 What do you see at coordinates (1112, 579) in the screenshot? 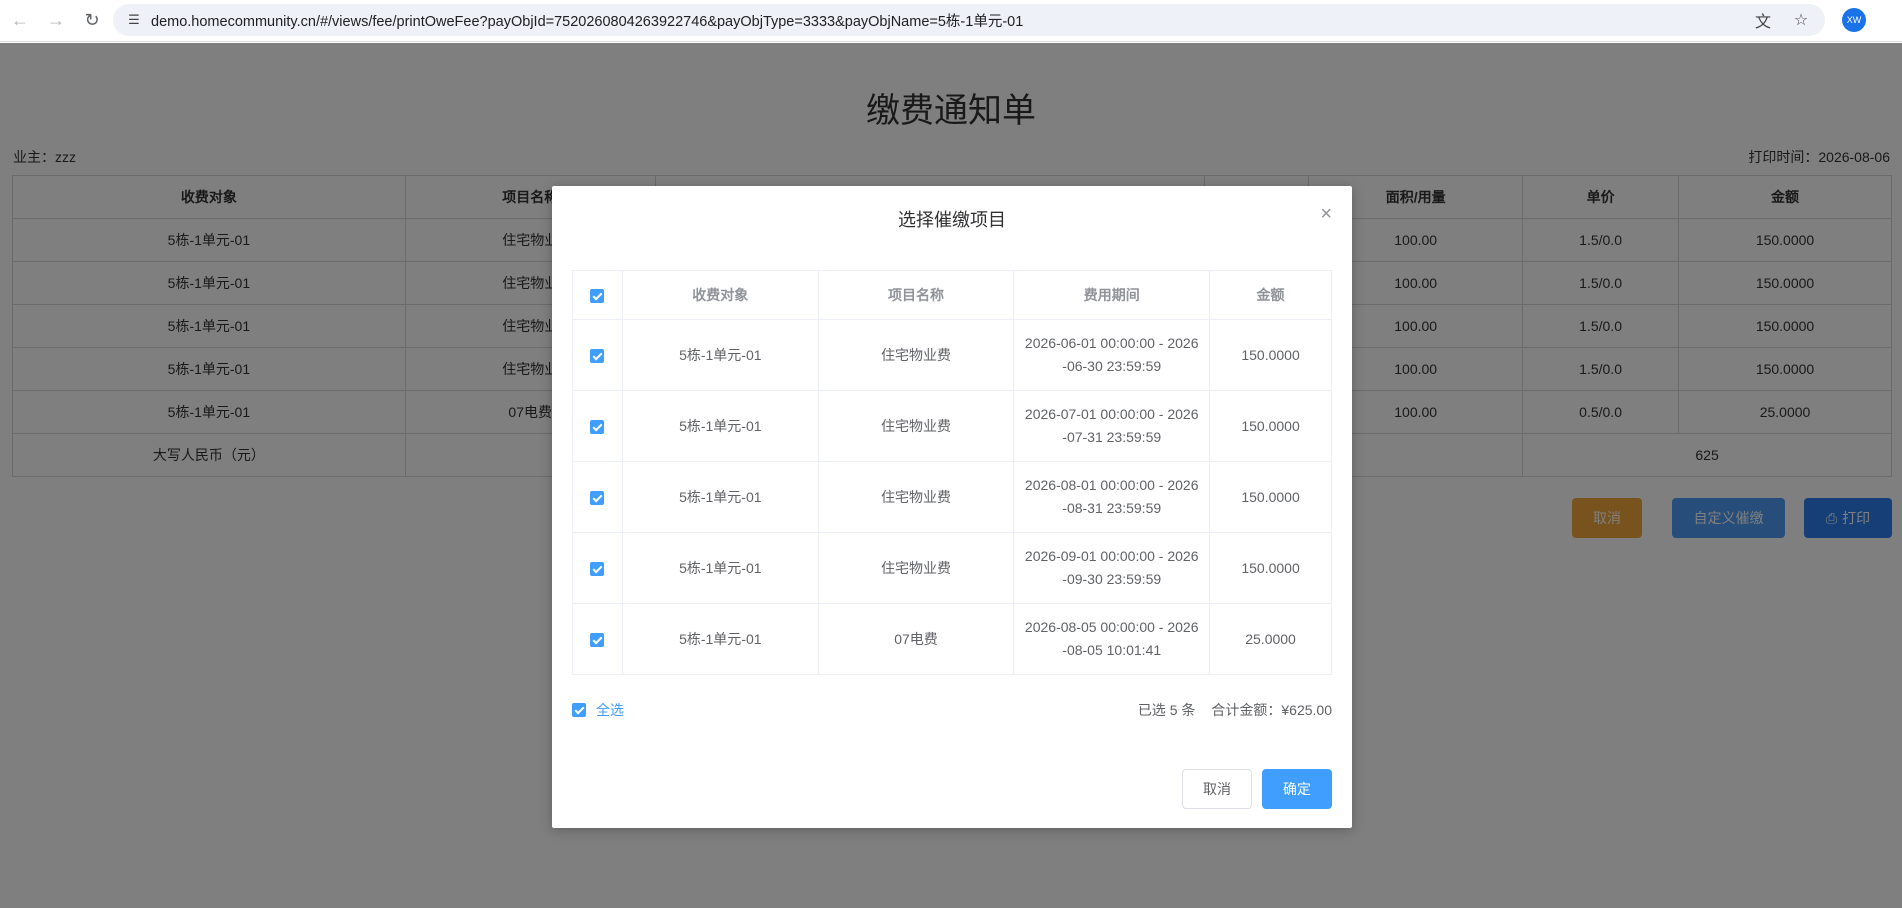
I see `period-end: -09-30 23:59:59` at bounding box center [1112, 579].